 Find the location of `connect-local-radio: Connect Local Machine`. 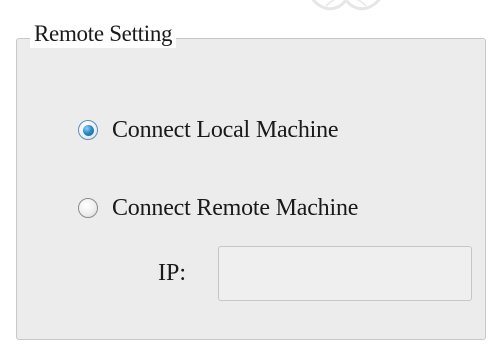

connect-local-radio: Connect Local Machine is located at coordinates (208, 130).